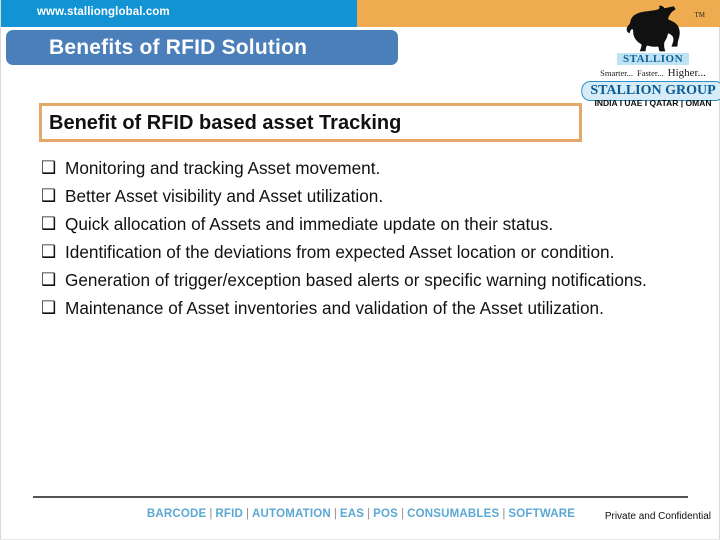 The image size is (720, 540). I want to click on subtitle-text: Benefit of RFID based asset Tracking, so click(225, 123).